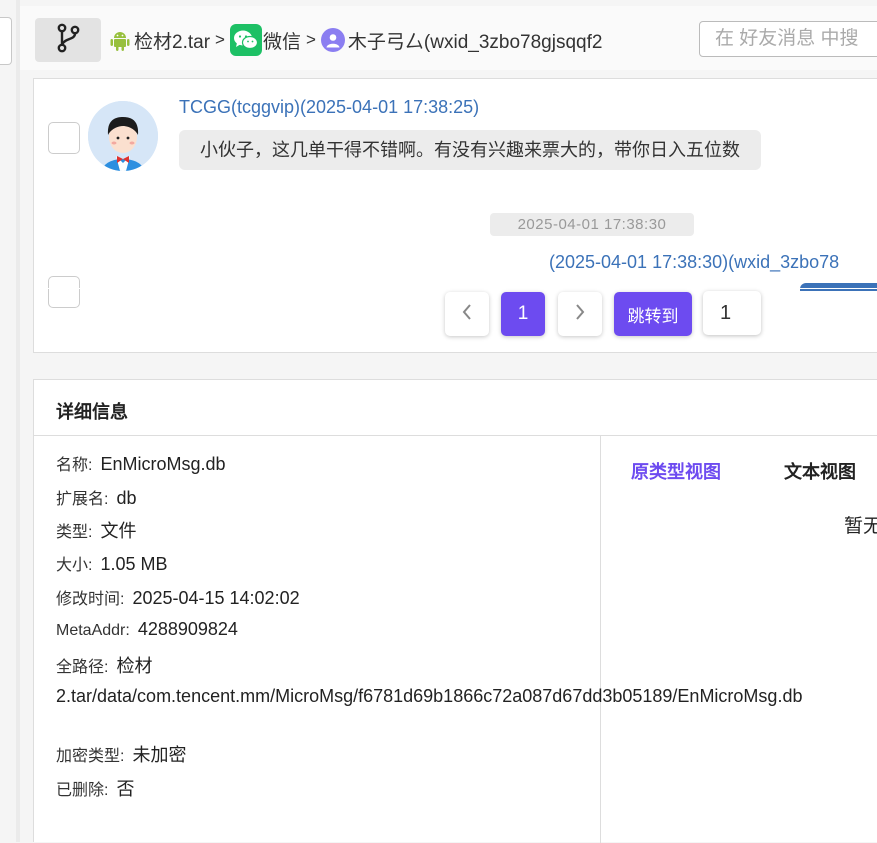 This screenshot has width=877, height=843. What do you see at coordinates (592, 224) in the screenshot?
I see `time-divider: 2025-04-01 17:38:30` at bounding box center [592, 224].